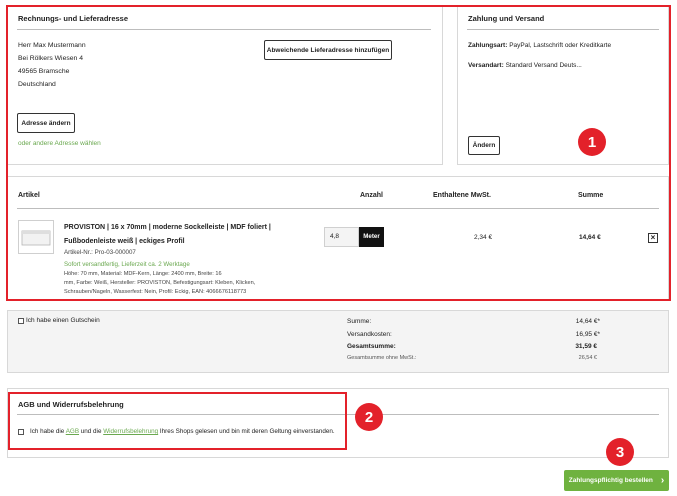  I want to click on subtotal-value: 14,64 €*, so click(587, 321).